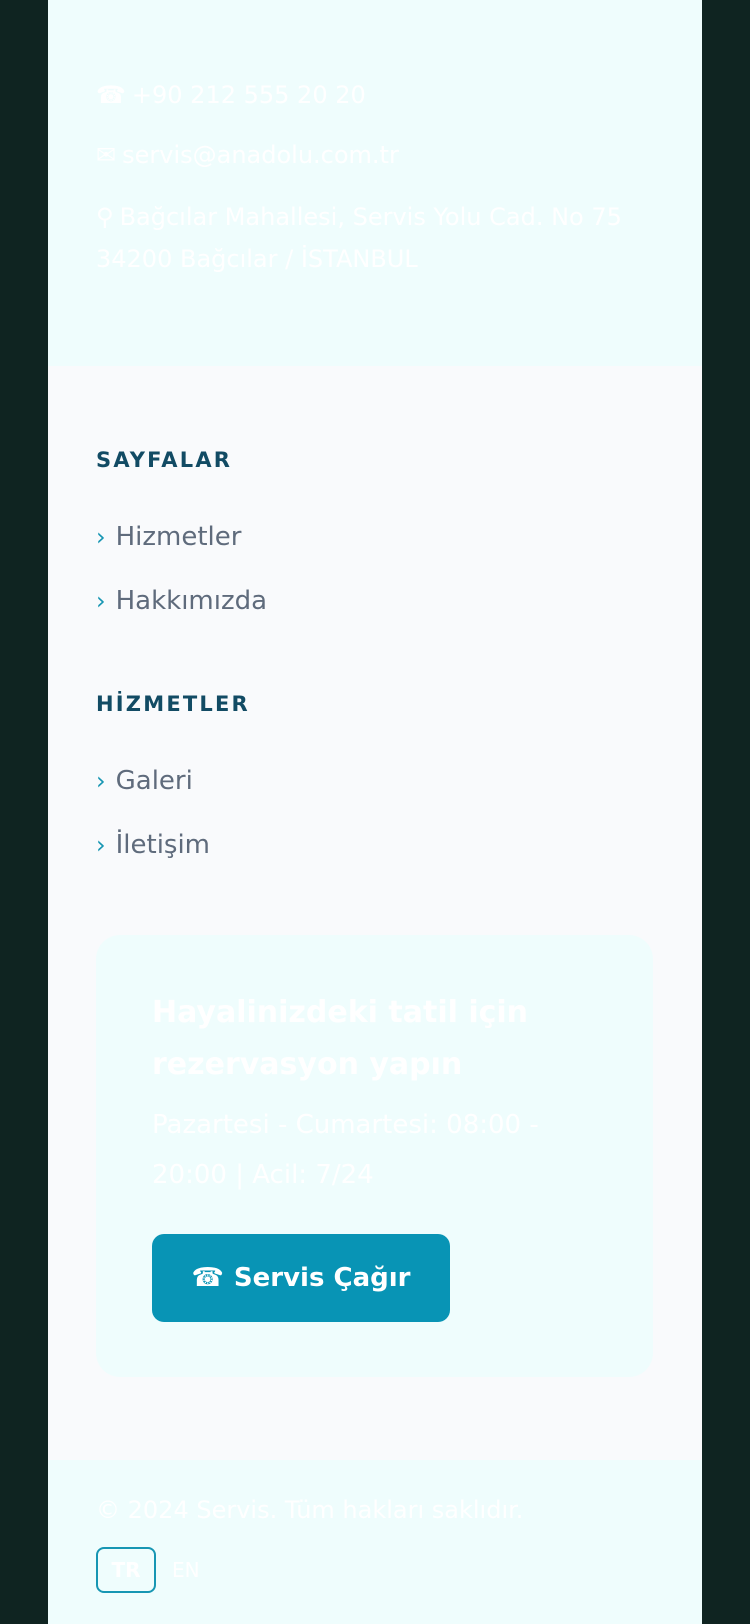 Image resolution: width=750 pixels, height=1624 pixels. I want to click on nav-link-galeri: › Galeri, so click(144, 781).